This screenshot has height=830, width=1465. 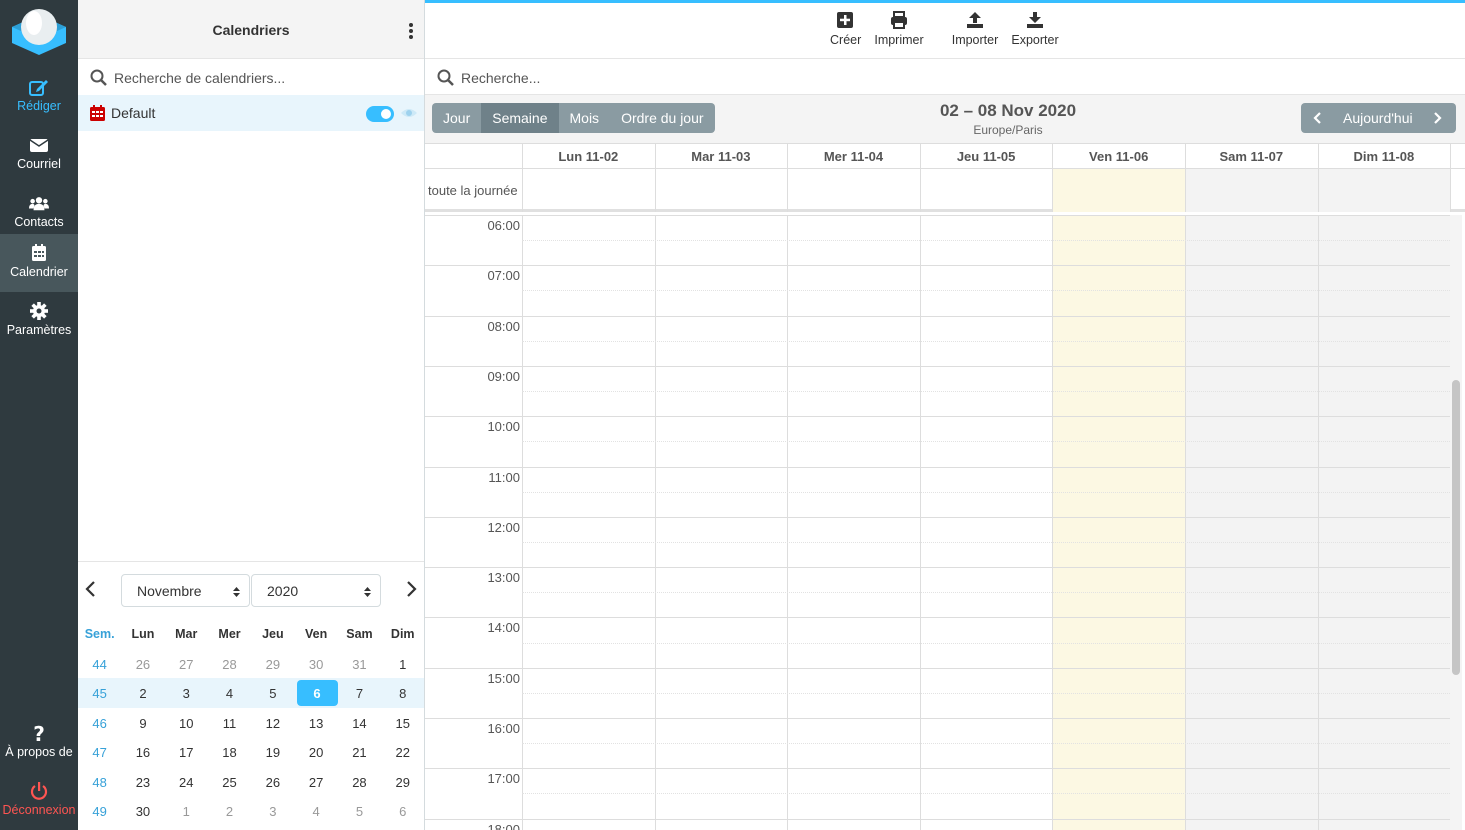 I want to click on nav-logout: Déconnexion, so click(x=39, y=801).